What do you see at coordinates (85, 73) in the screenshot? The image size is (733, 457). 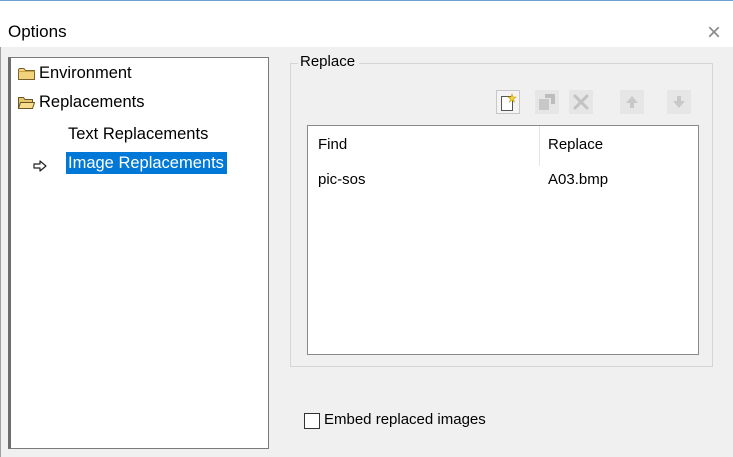 I see `tree-item-label: Environment` at bounding box center [85, 73].